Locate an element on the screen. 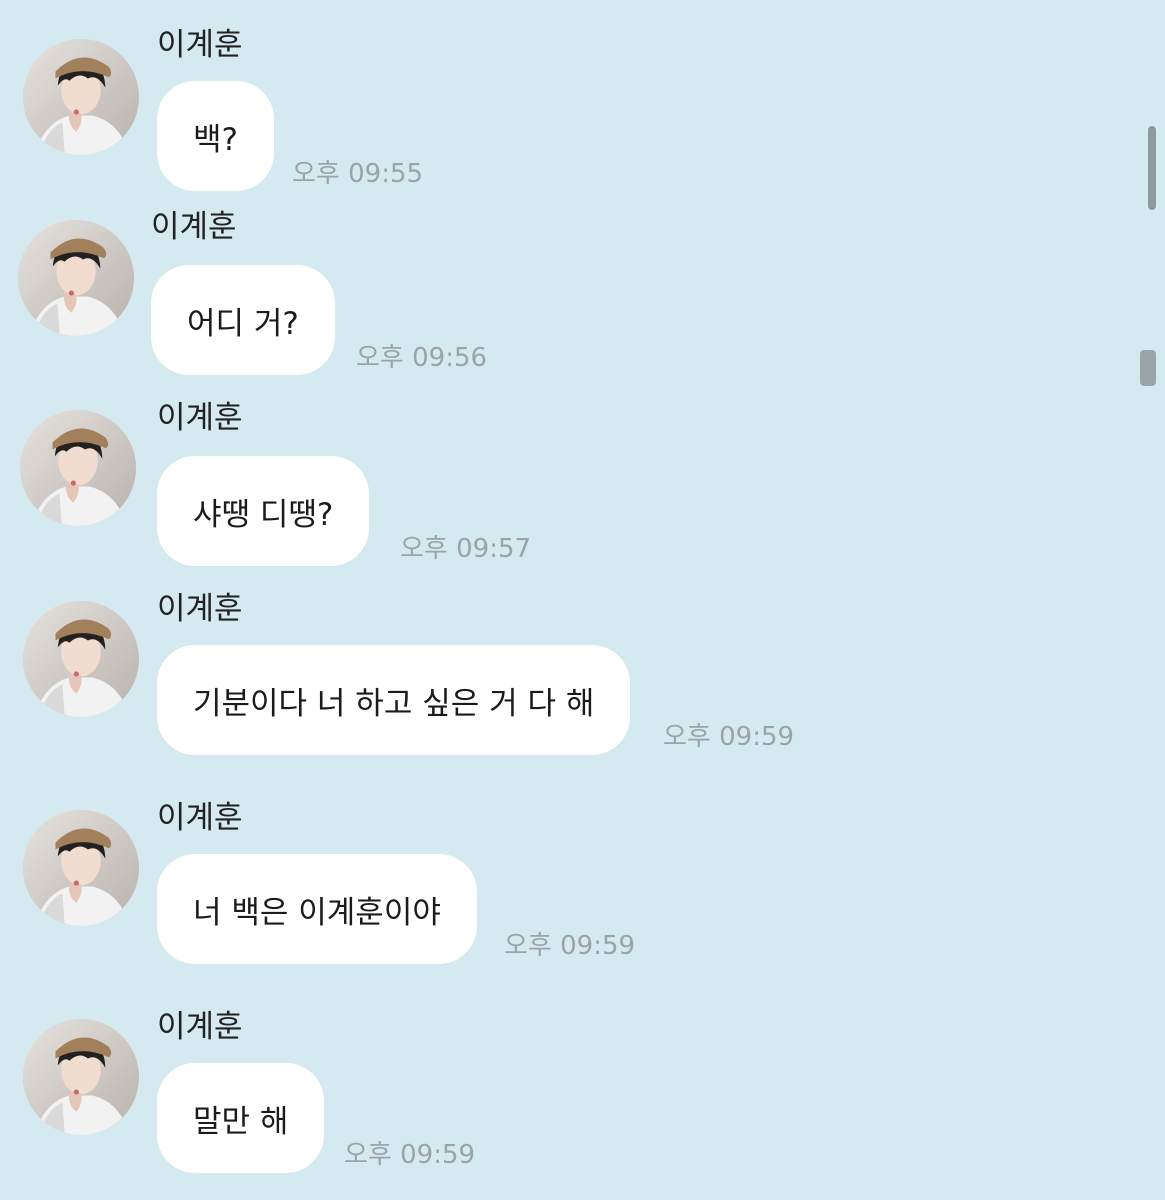  message-time: 오후 09:56 is located at coordinates (422, 358).